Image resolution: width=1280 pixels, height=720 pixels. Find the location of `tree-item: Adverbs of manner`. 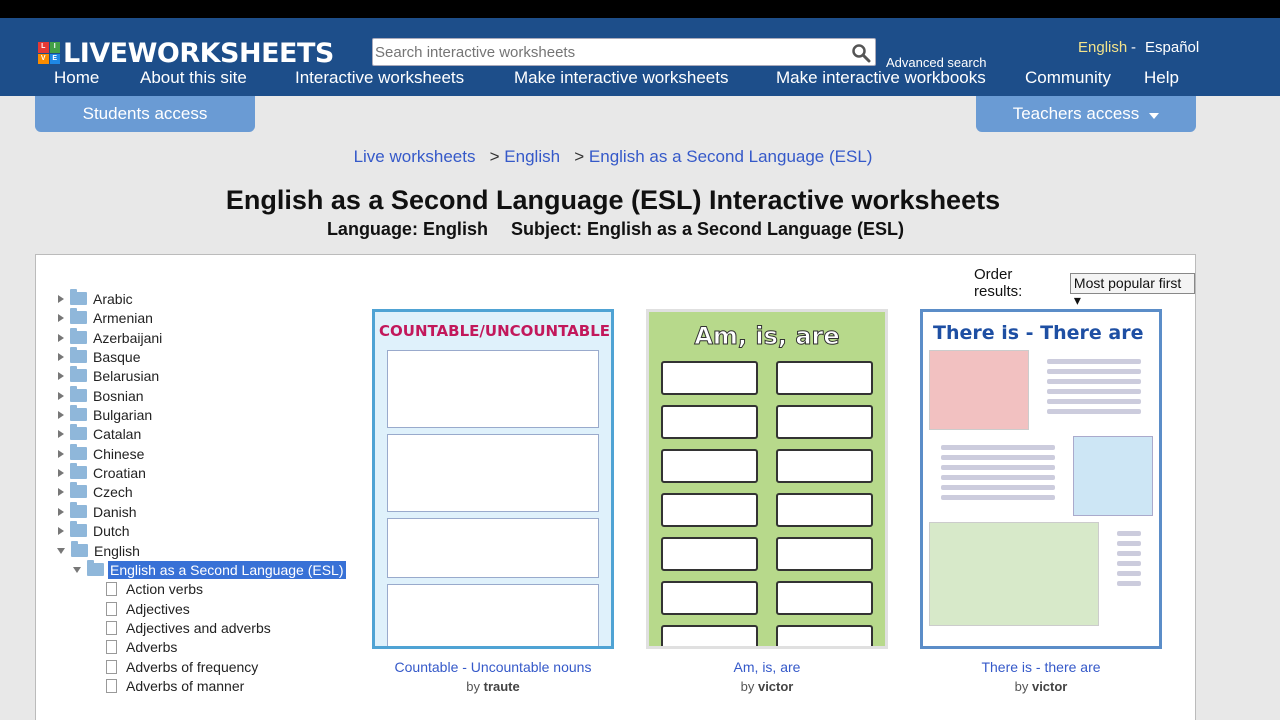

tree-item: Adverbs of manner is located at coordinates (175, 685).